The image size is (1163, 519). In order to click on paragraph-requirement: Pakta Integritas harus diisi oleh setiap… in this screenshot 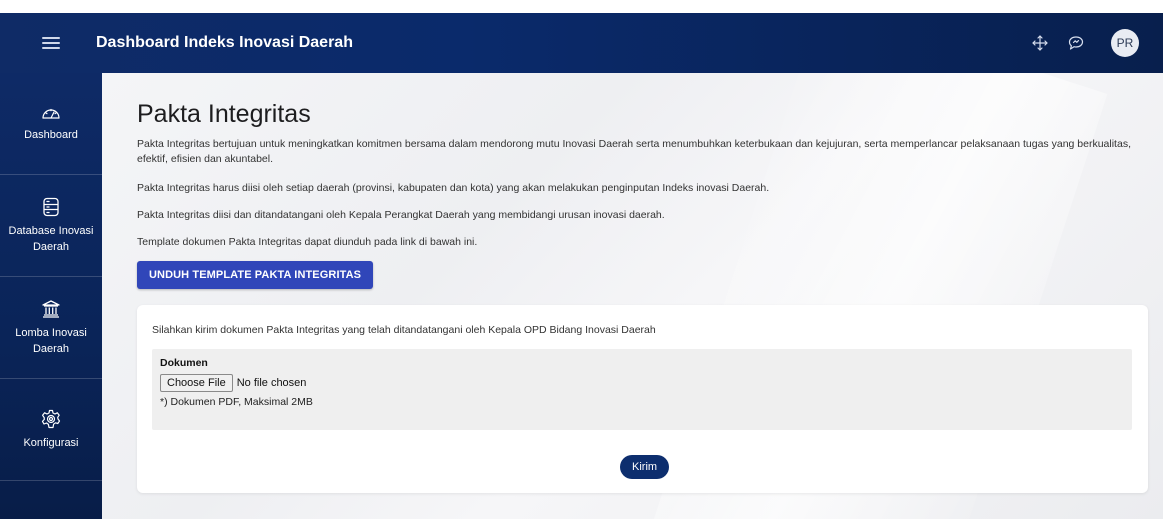, I will do `click(453, 188)`.